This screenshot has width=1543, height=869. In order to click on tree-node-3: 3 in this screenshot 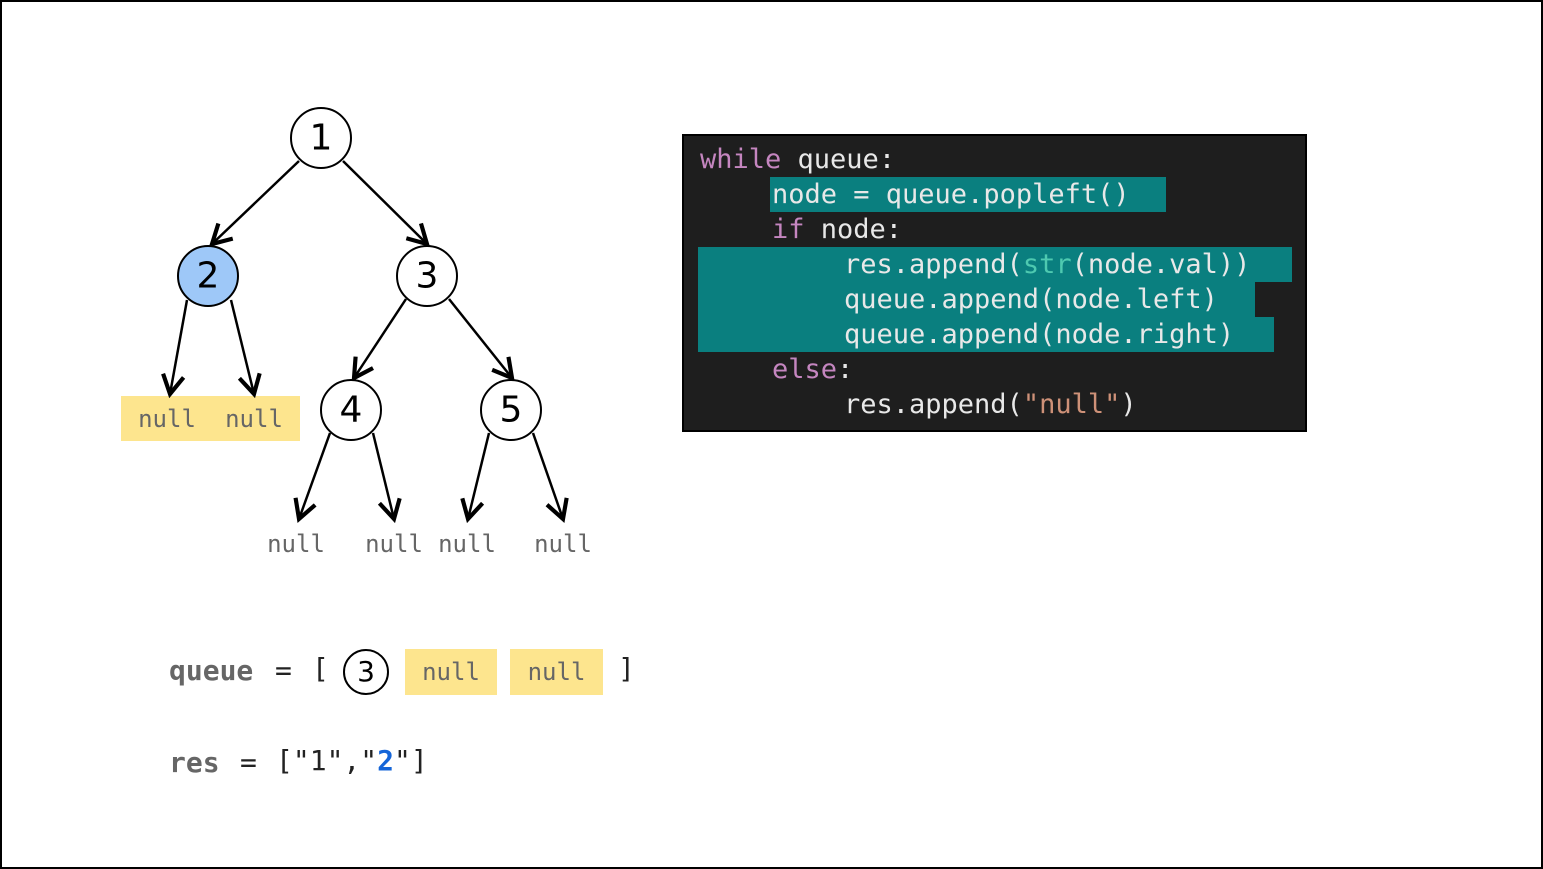, I will do `click(427, 276)`.